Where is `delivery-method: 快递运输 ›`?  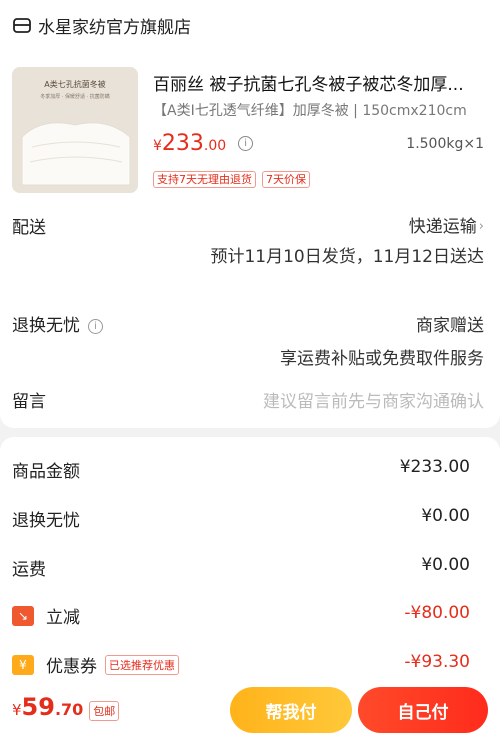 delivery-method: 快递运输 › is located at coordinates (446, 224).